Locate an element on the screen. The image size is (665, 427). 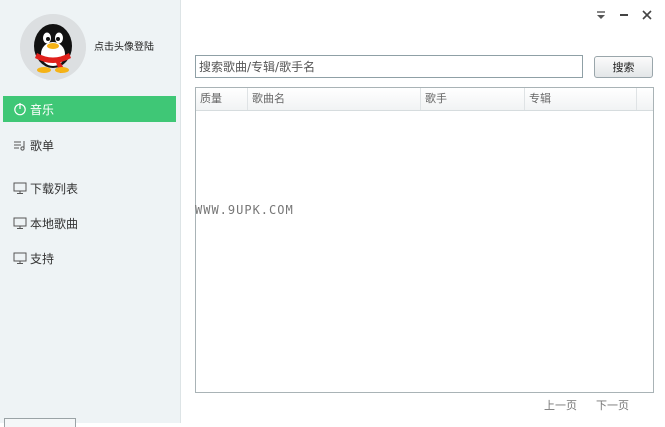
search-button: 搜索 is located at coordinates (623, 67).